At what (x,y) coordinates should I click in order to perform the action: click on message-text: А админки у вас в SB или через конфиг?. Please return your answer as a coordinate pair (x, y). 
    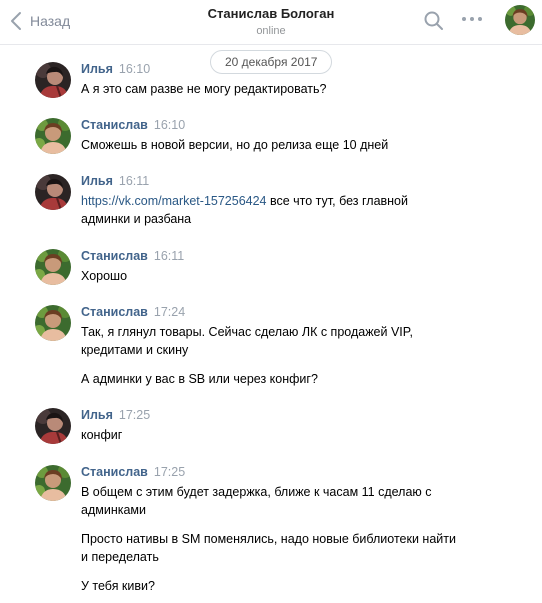
    Looking at the image, I should click on (199, 379).